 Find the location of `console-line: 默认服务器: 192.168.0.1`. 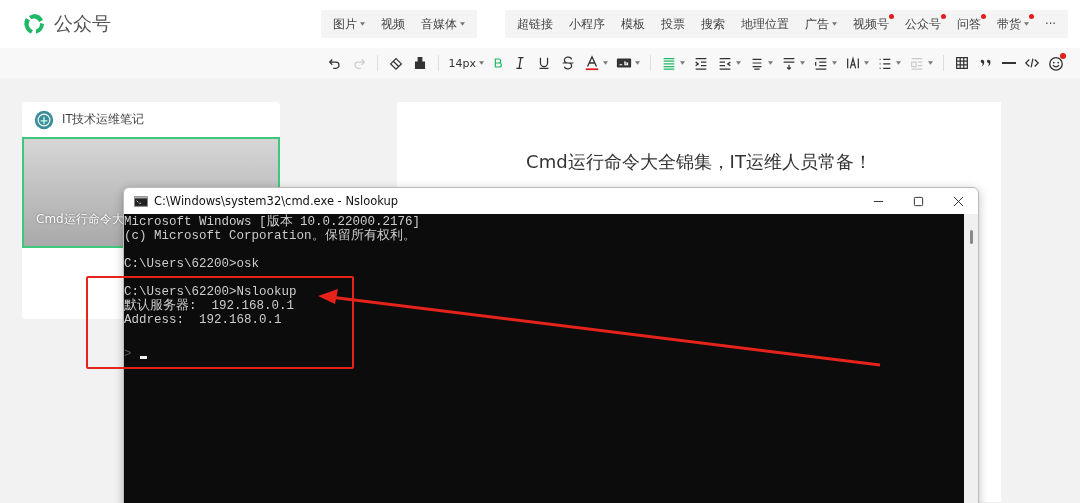

console-line: 默认服务器: 192.168.0.1 is located at coordinates (209, 306).